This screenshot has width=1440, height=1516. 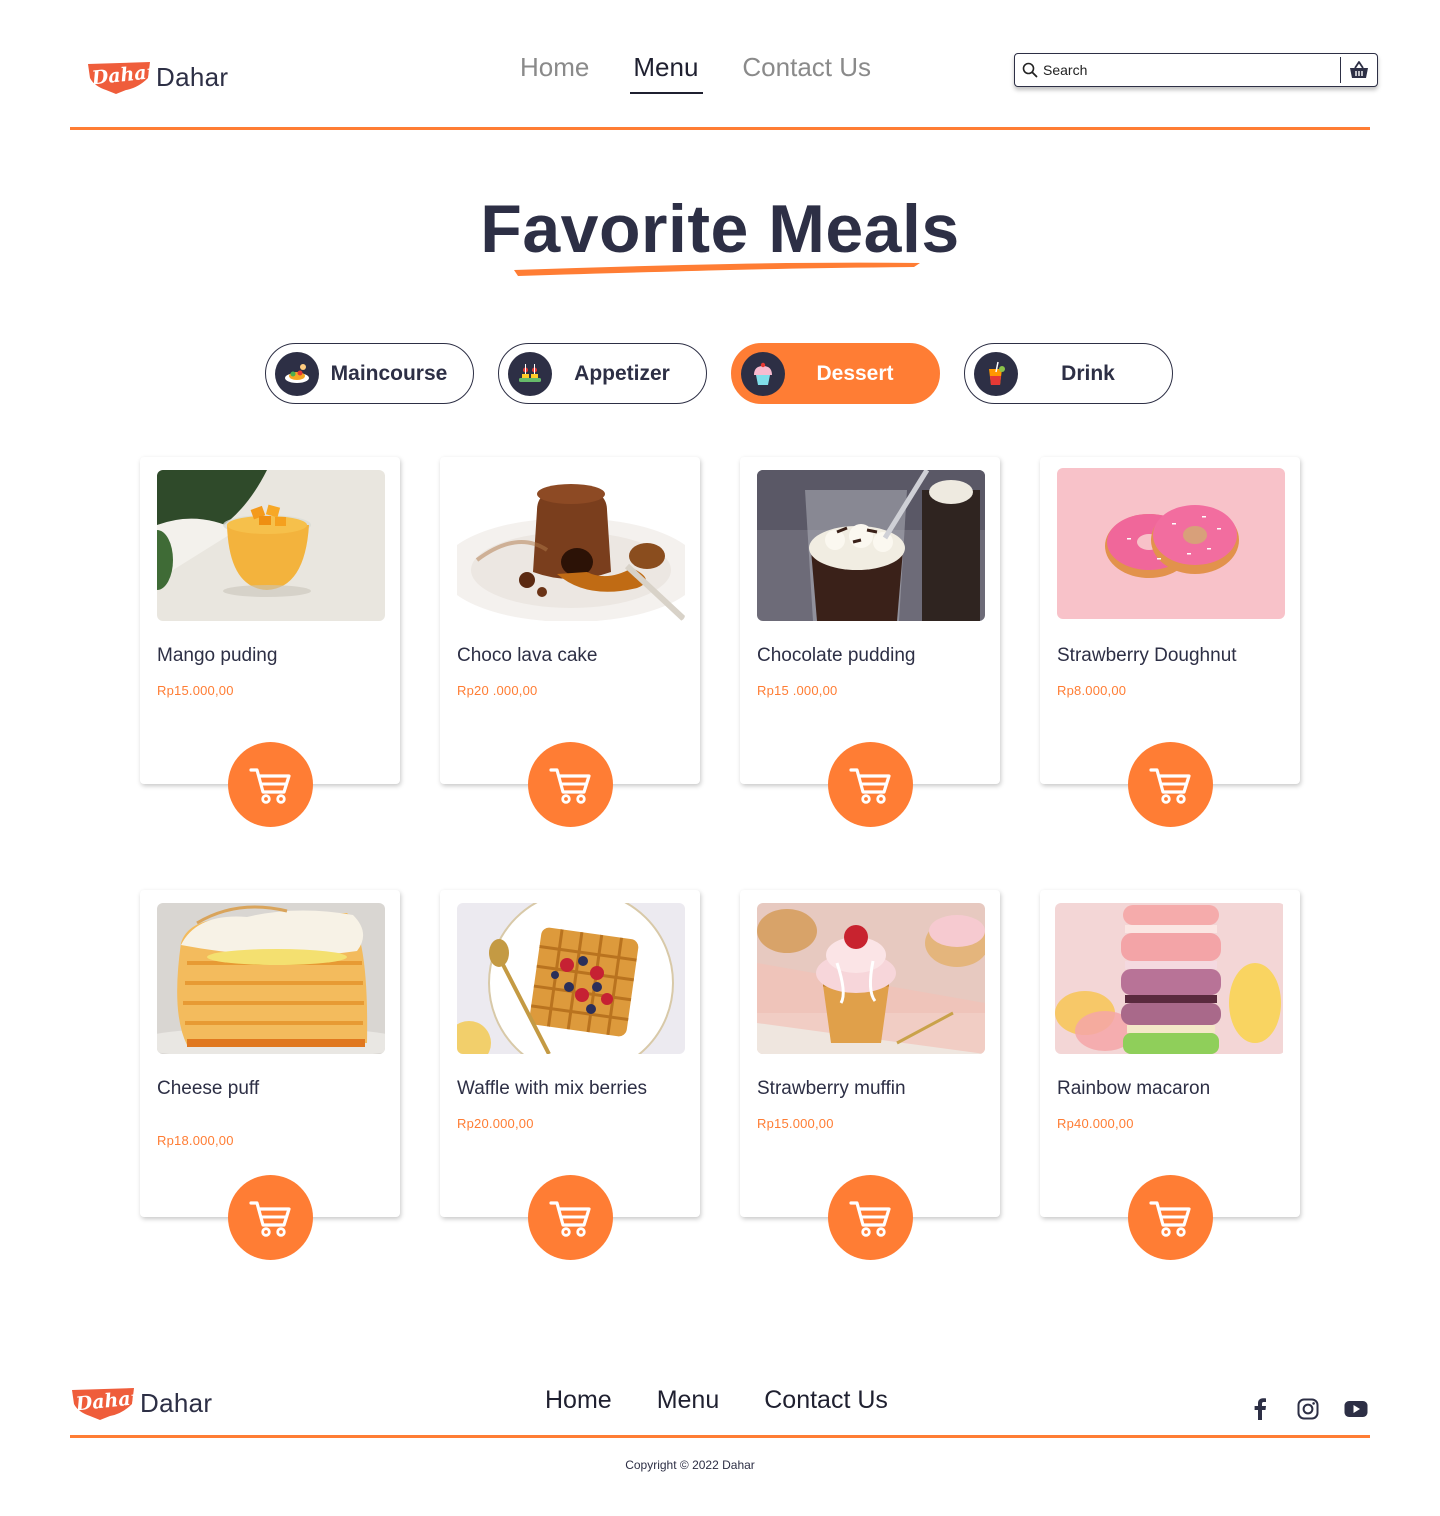 I want to click on tab-maincourse: Maincourse, so click(x=369, y=373).